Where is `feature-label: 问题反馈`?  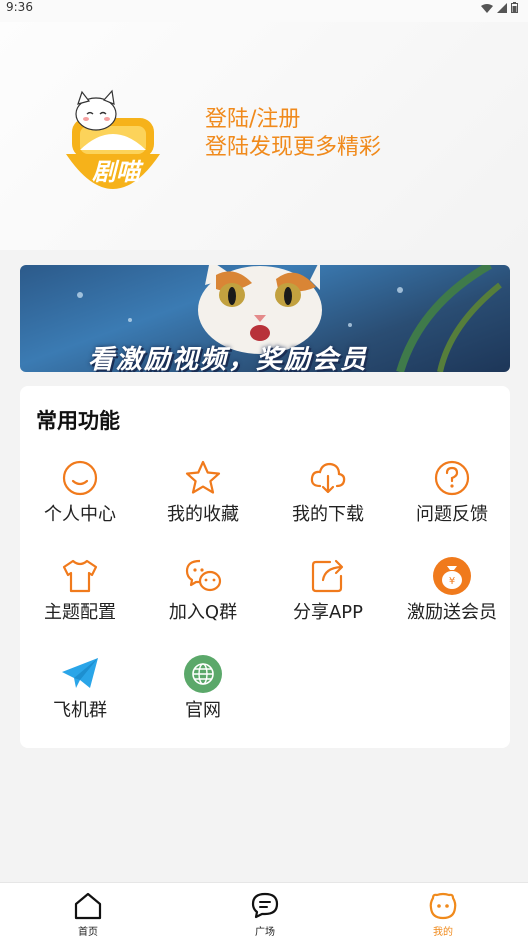 feature-label: 问题反馈 is located at coordinates (452, 514).